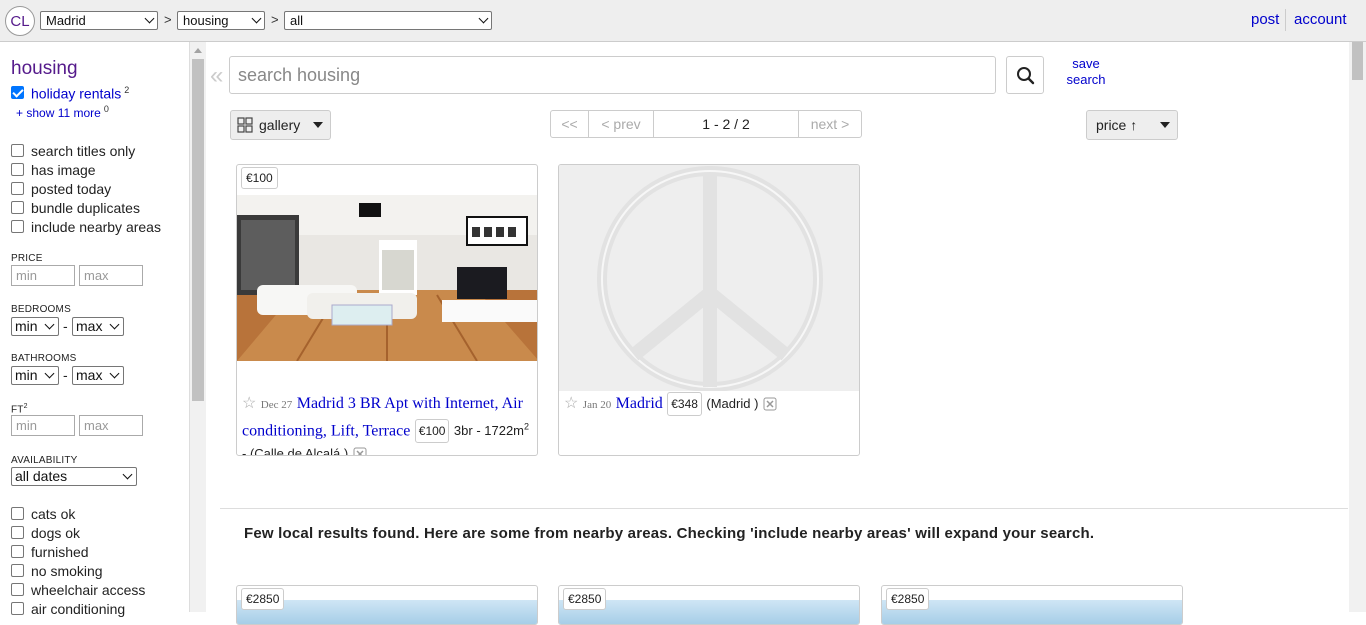  What do you see at coordinates (17, 207) in the screenshot?
I see `bundle-duplicates-checkbox` at bounding box center [17, 207].